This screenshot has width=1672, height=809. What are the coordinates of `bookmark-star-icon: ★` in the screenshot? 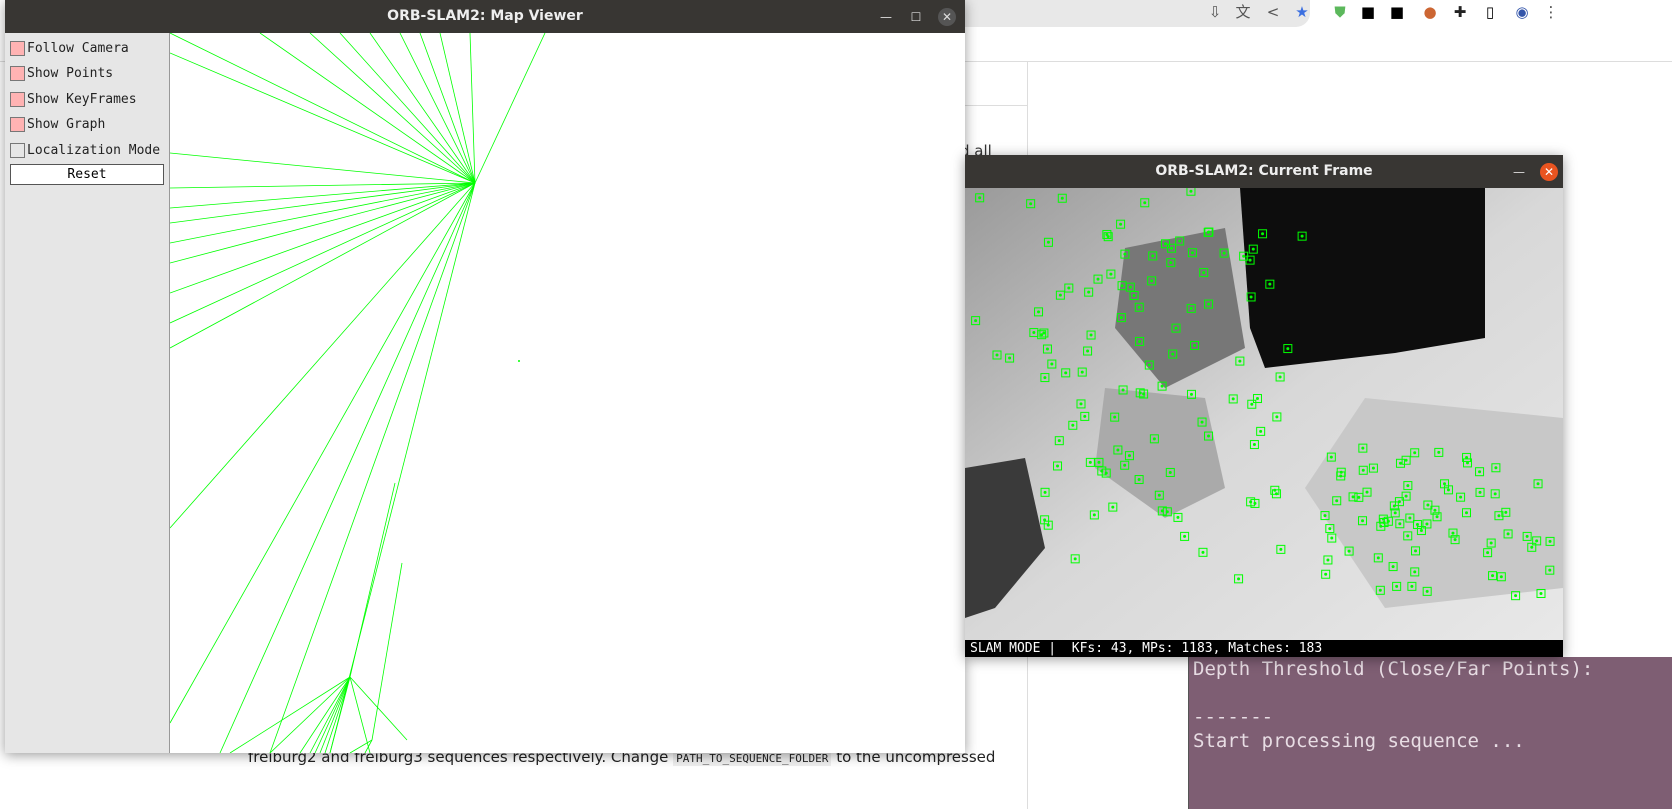 It's located at (1302, 12).